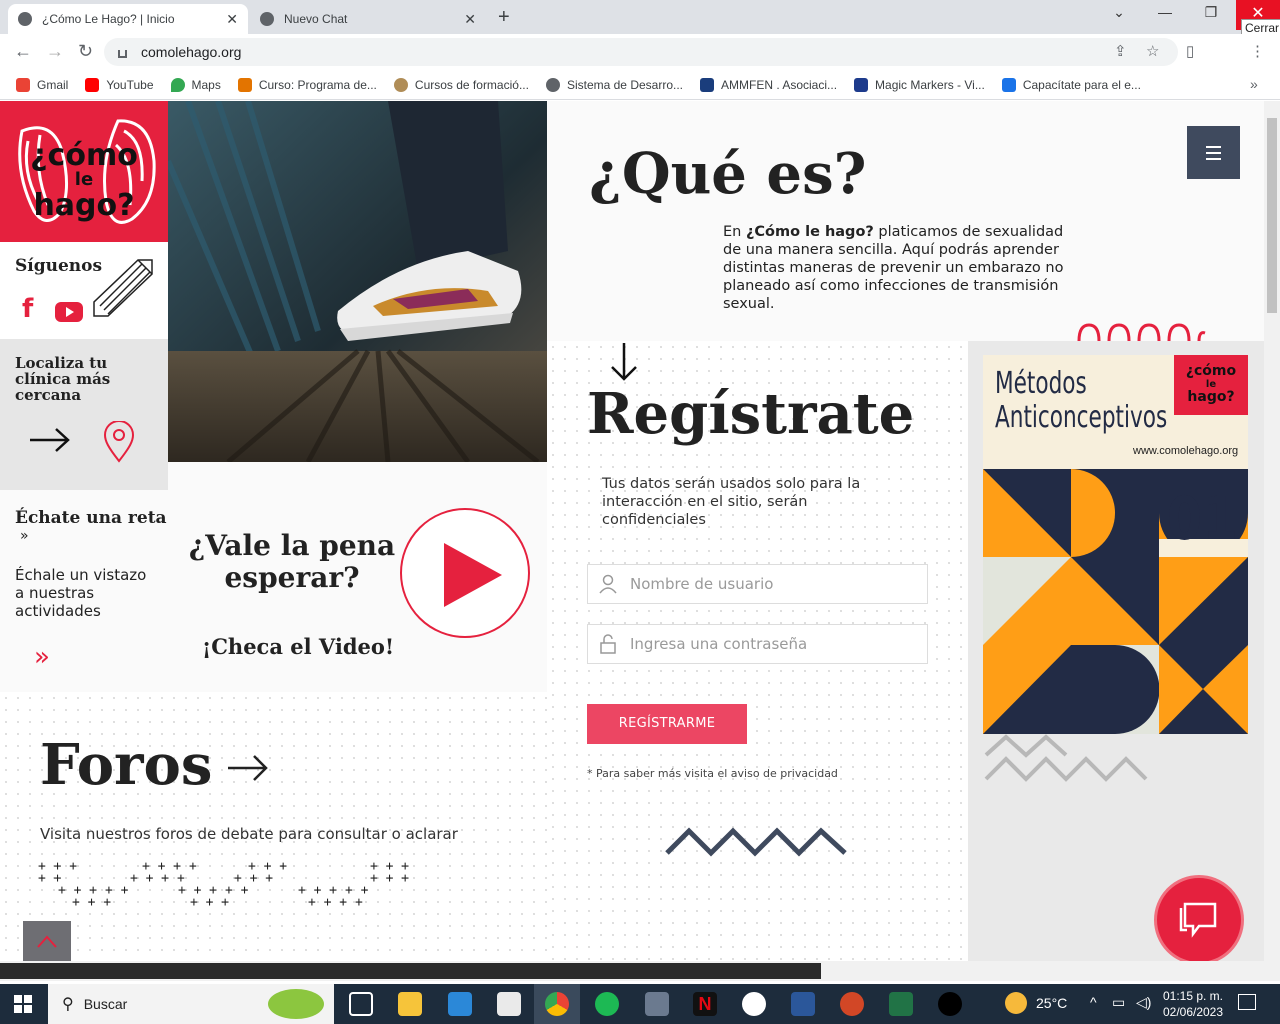  I want to click on bookmark-gmail: Gmail, so click(42, 84).